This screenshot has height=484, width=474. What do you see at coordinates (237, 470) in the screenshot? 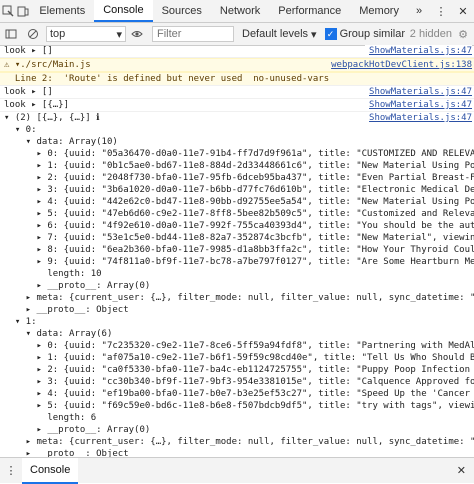
I see `drawer-bar: ⋮ Console ✕` at bounding box center [237, 470].